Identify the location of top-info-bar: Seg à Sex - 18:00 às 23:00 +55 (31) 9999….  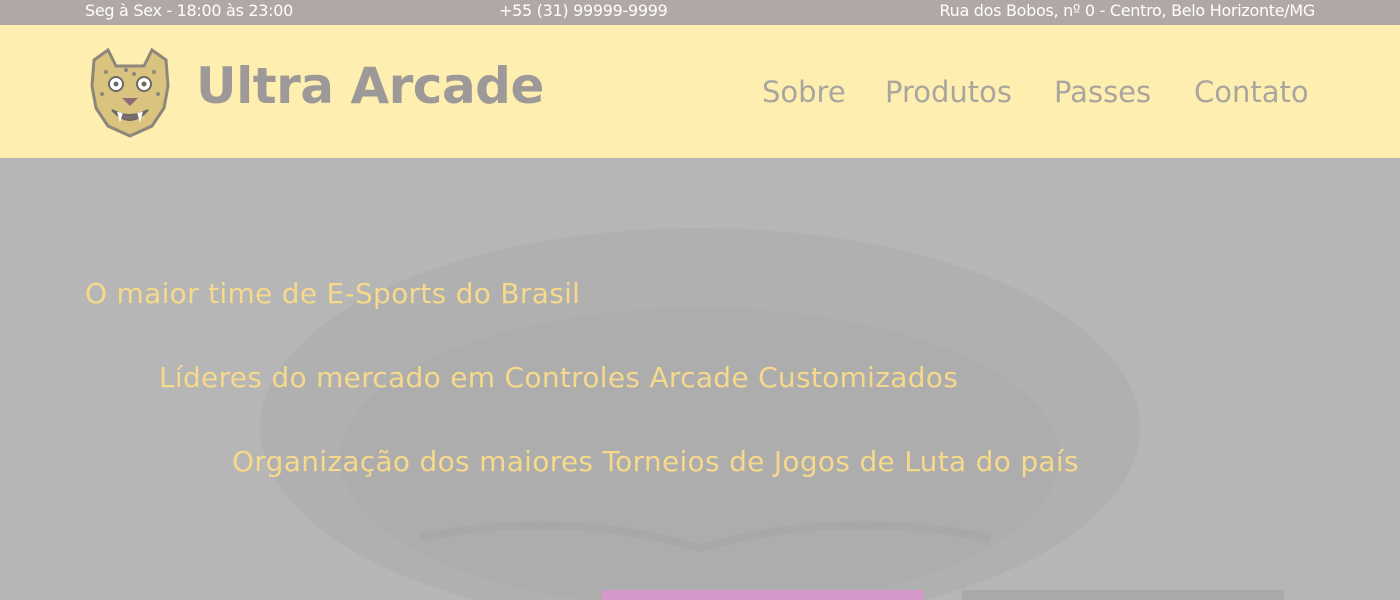
(700, 12).